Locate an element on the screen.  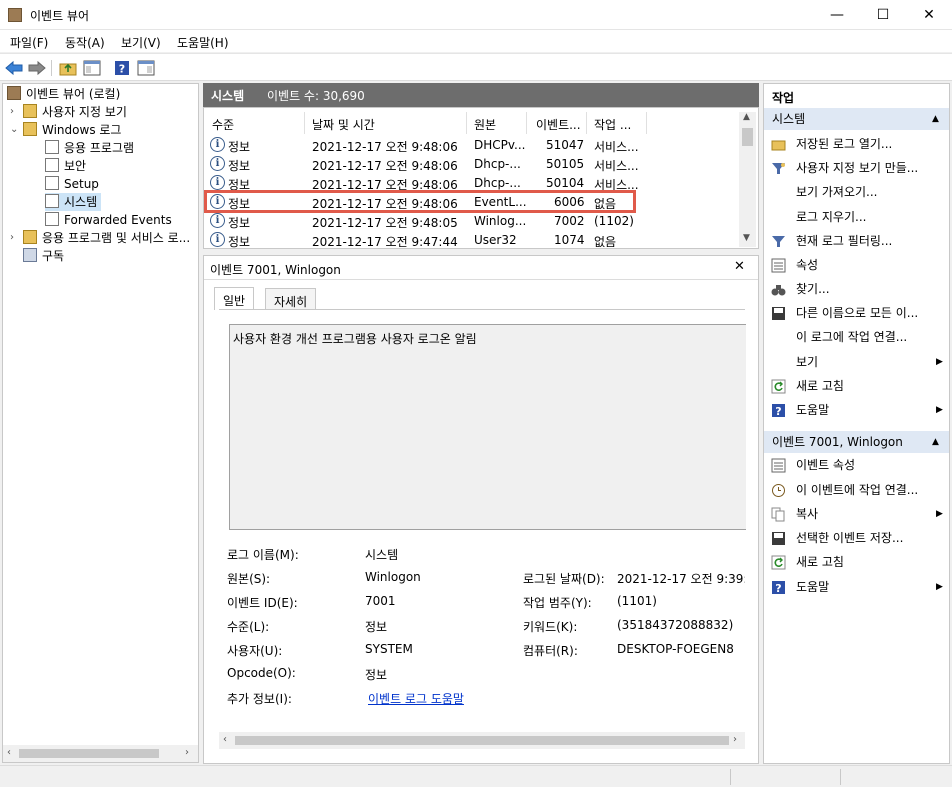
event-log-help-link: 이벤트 로그 도움말 is located at coordinates (416, 698).